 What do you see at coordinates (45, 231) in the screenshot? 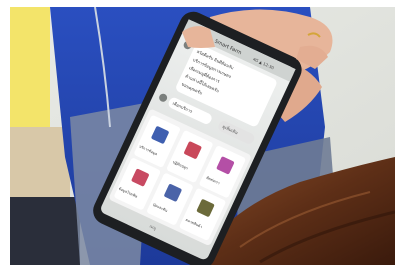
I see `left-dark-area` at bounding box center [45, 231].